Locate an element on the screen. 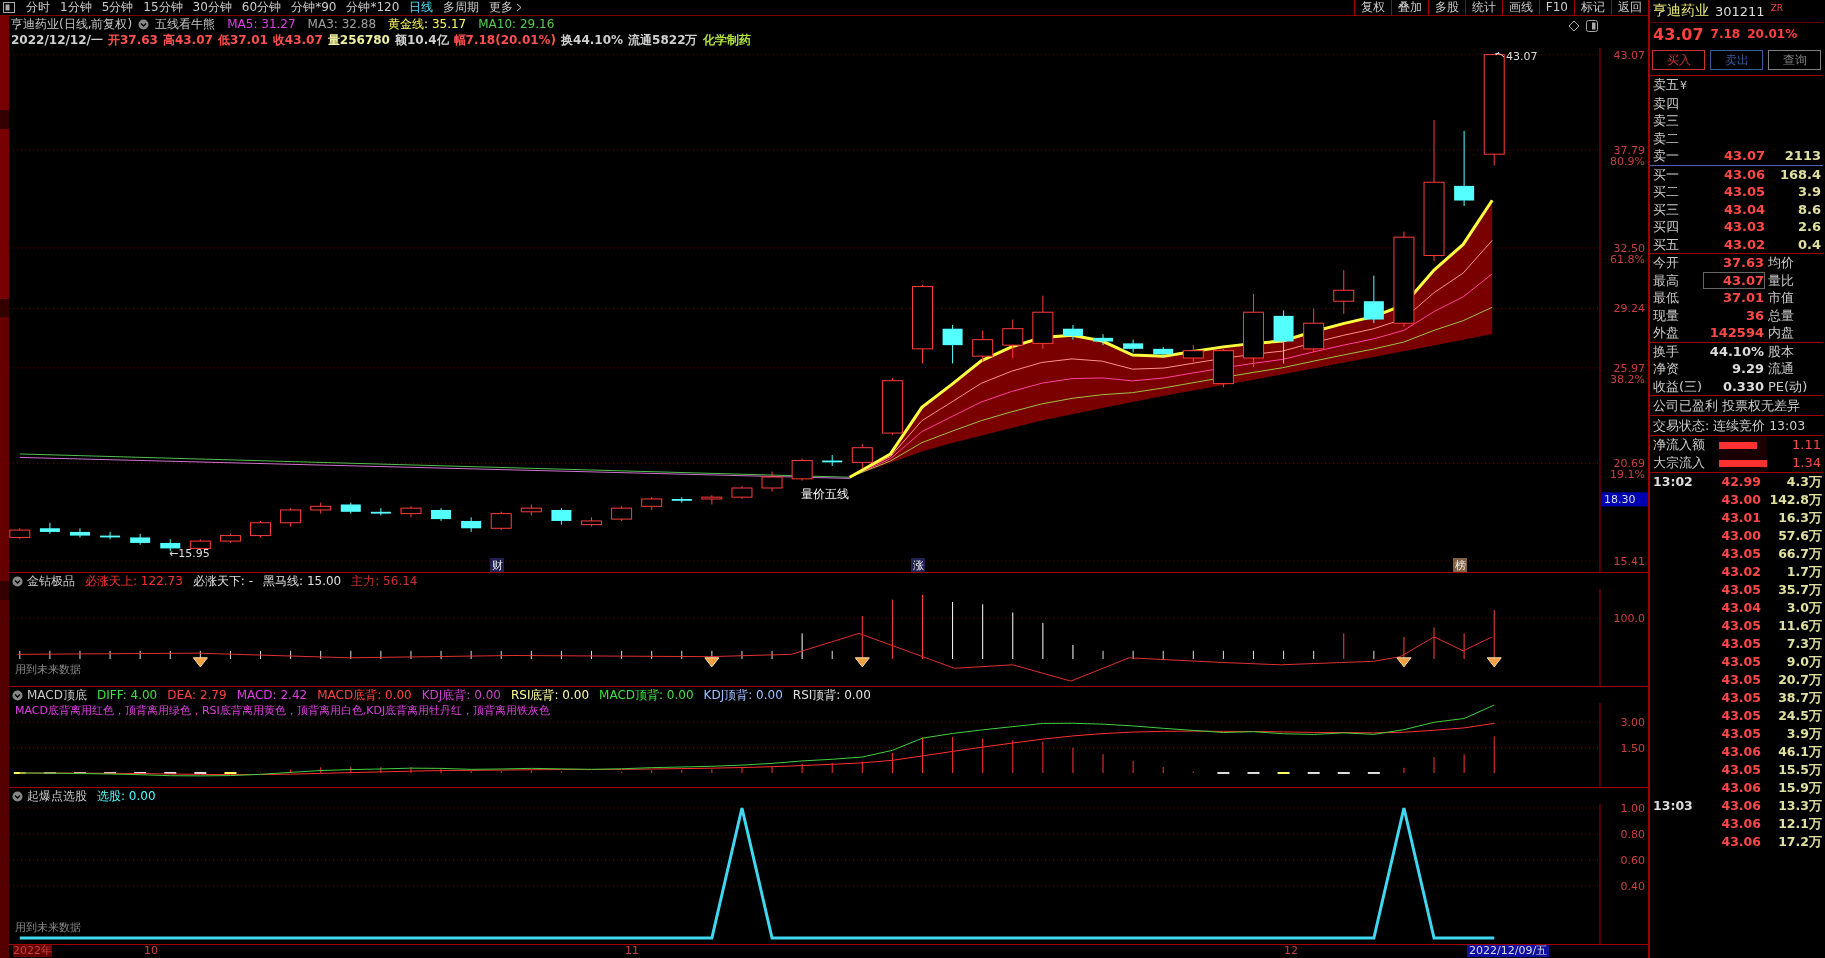 Image resolution: width=1825 pixels, height=958 pixels. order-level-label: 卖二 is located at coordinates (1666, 138).